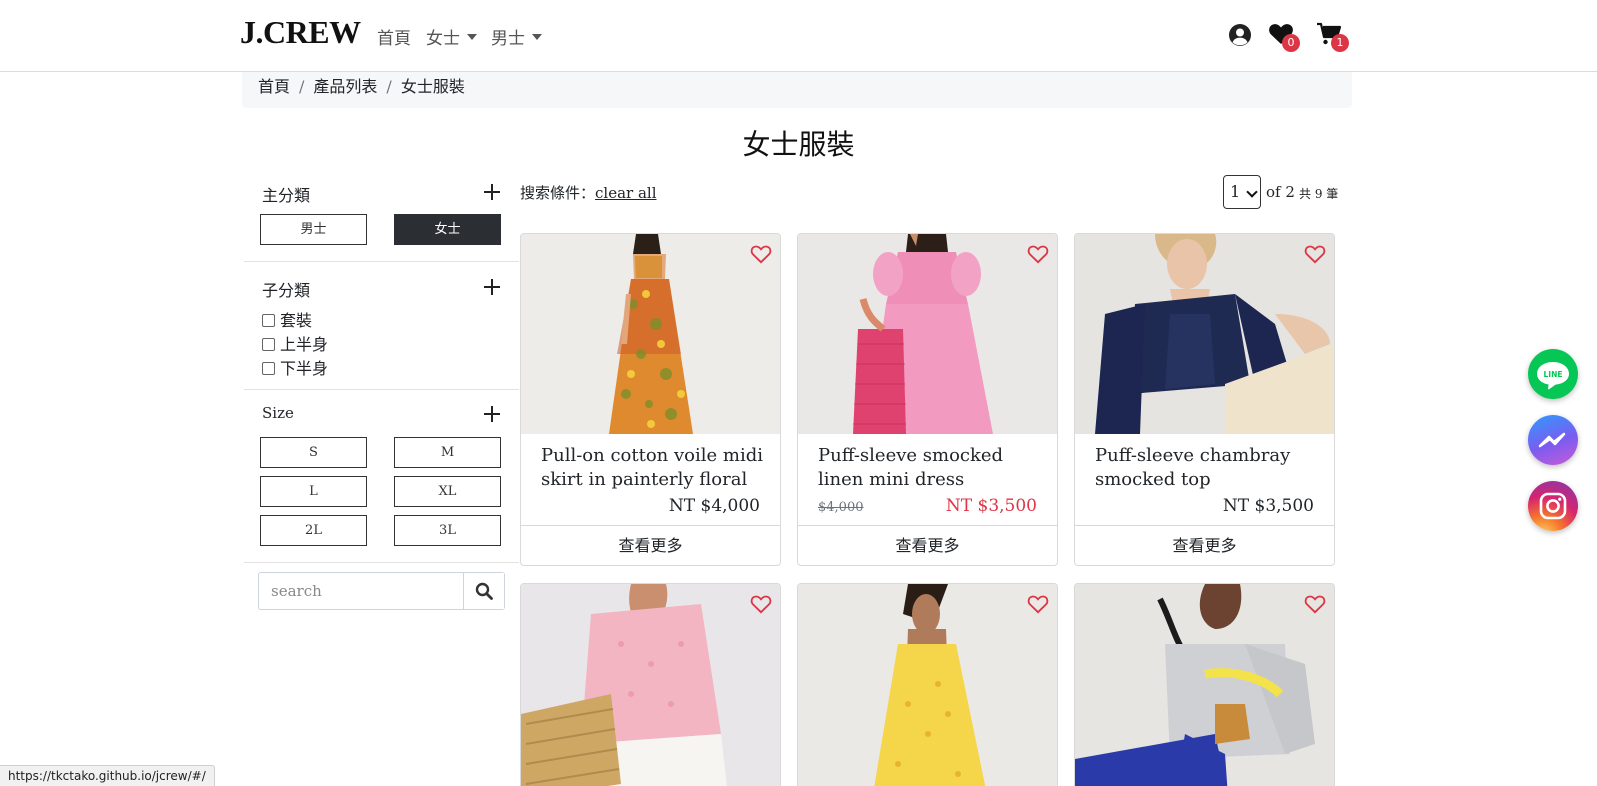 Image resolution: width=1597 pixels, height=786 pixels. I want to click on expand-size-icon, so click(492, 414).